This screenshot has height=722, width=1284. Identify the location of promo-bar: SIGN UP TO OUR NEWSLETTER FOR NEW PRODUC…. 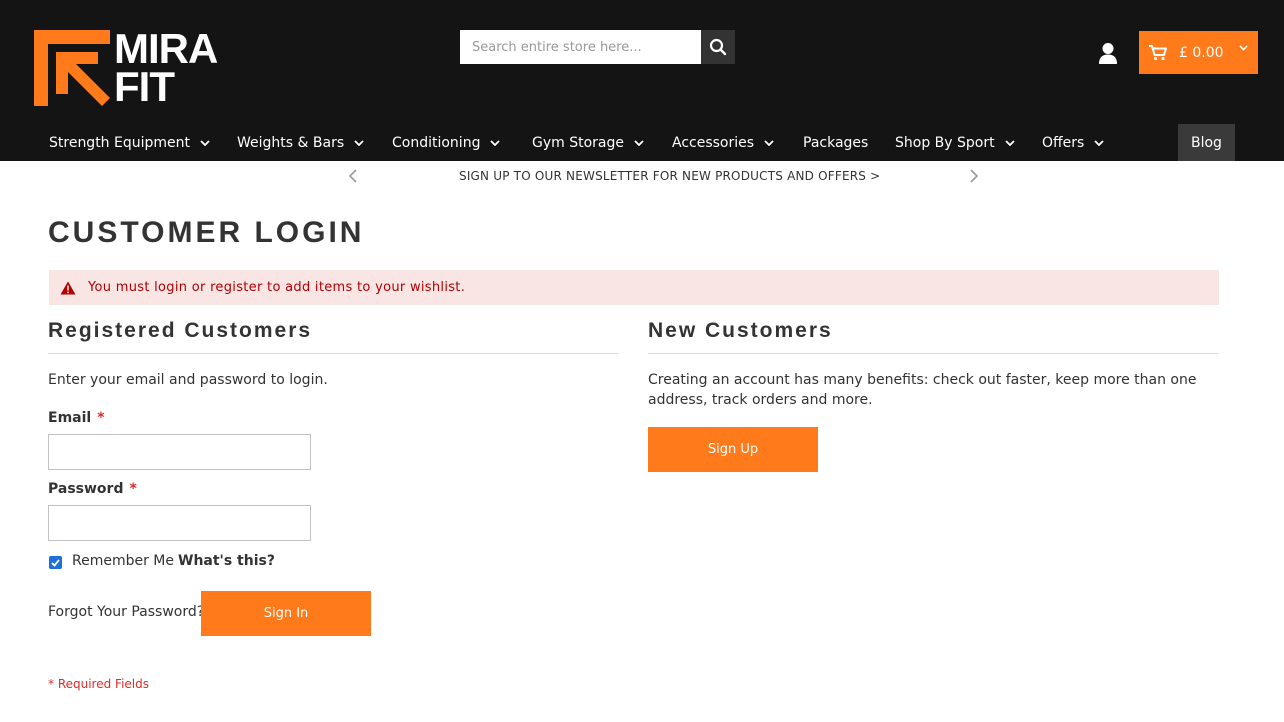
(642, 176).